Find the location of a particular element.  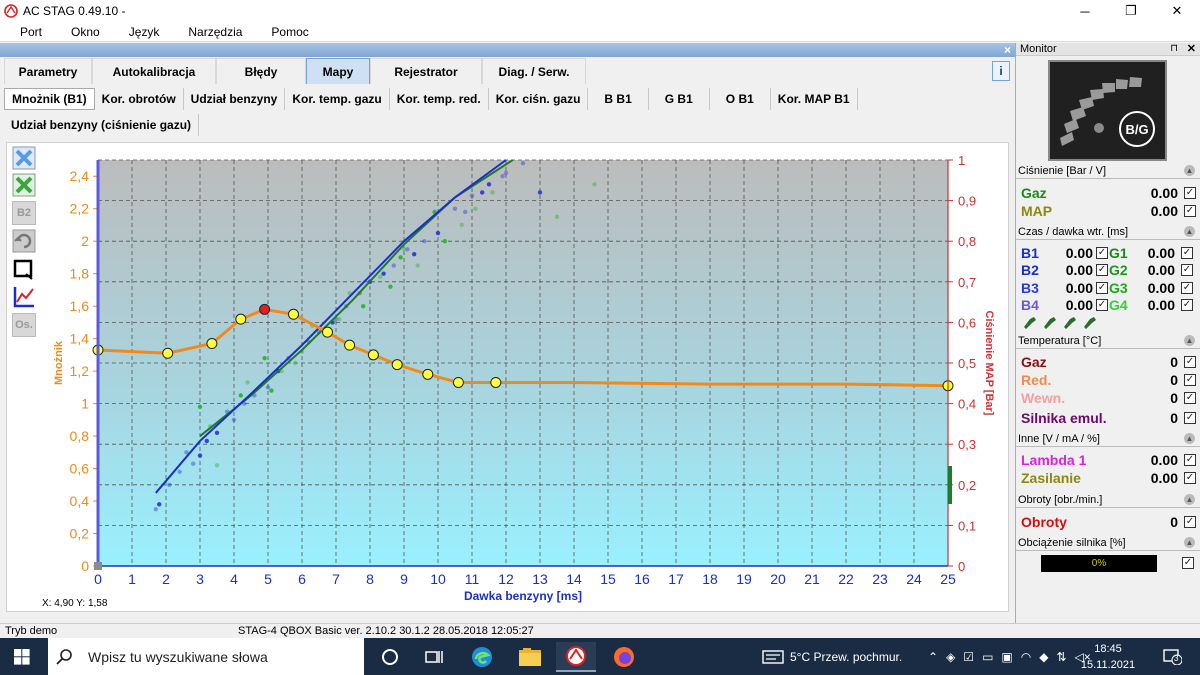

lambda-checkbox: ✓ is located at coordinates (1190, 460).